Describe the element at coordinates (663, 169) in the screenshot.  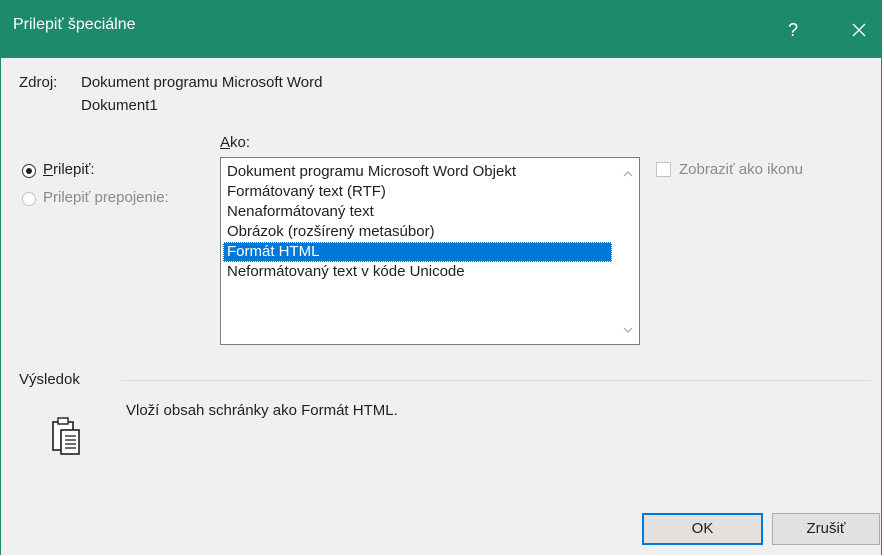
I see `display-as-icon-checkbox` at that location.